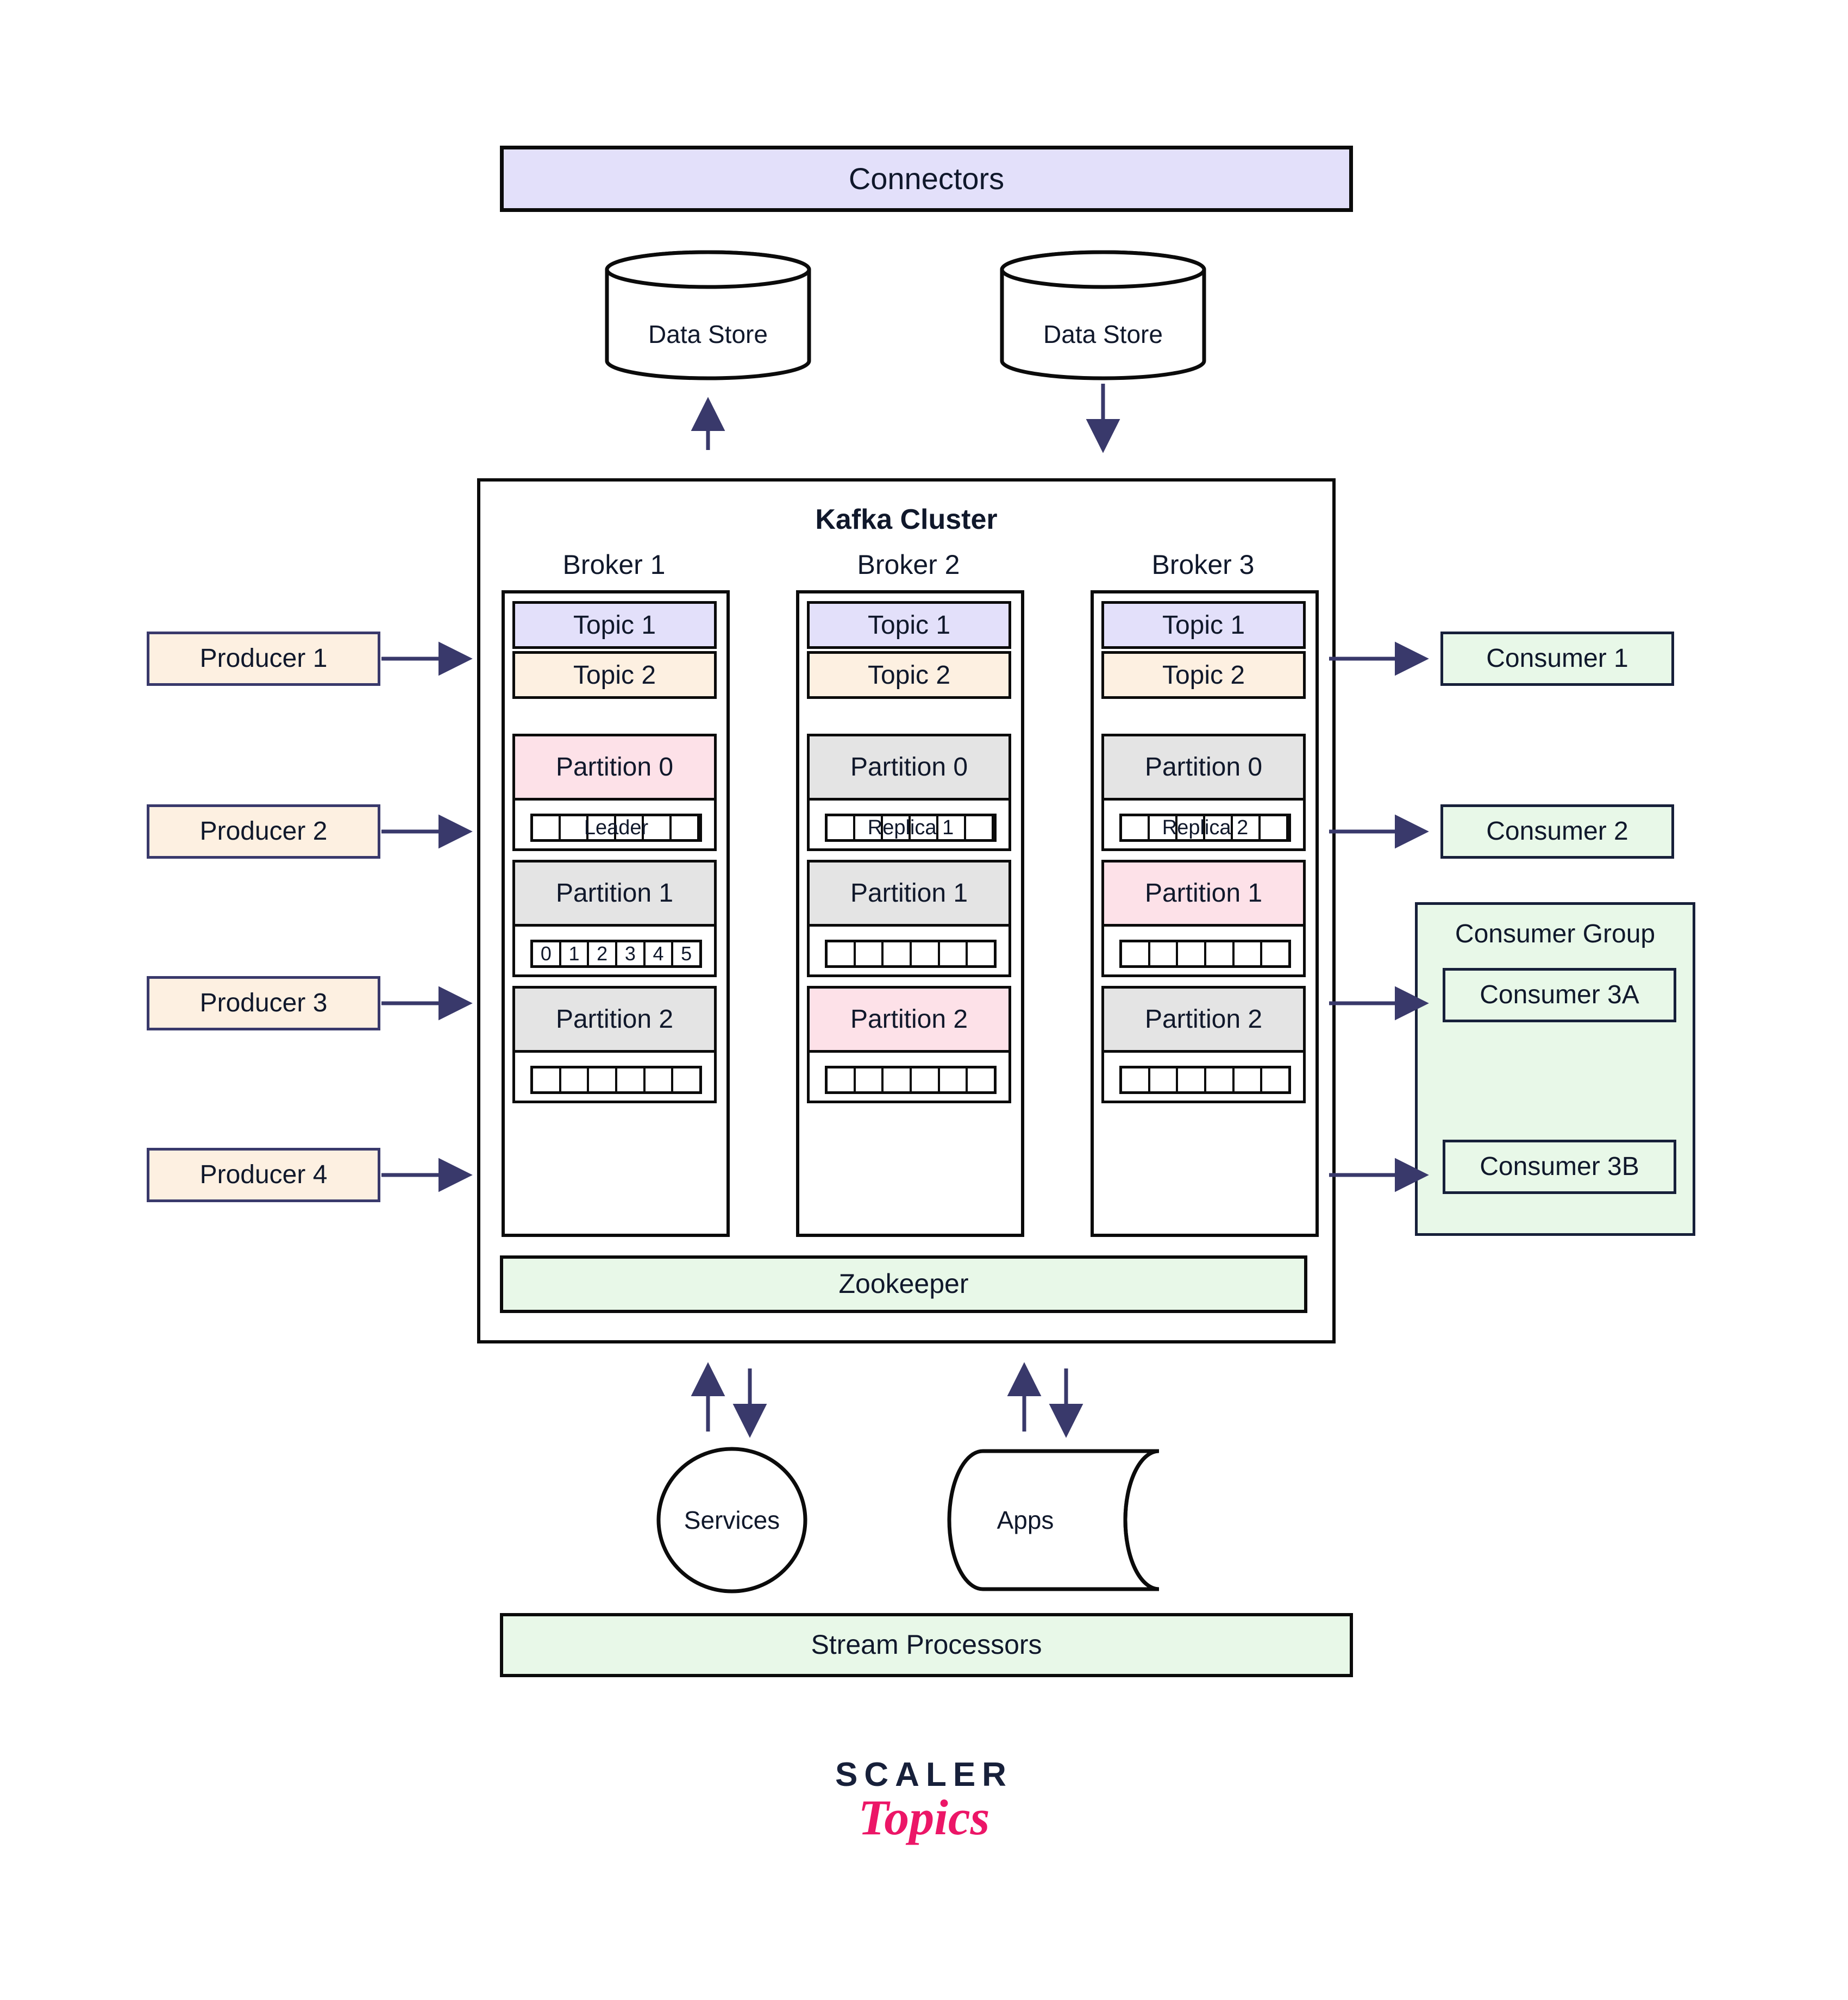 The image size is (1848, 2000). I want to click on stream-processors-label: Stream Processors, so click(927, 1644).